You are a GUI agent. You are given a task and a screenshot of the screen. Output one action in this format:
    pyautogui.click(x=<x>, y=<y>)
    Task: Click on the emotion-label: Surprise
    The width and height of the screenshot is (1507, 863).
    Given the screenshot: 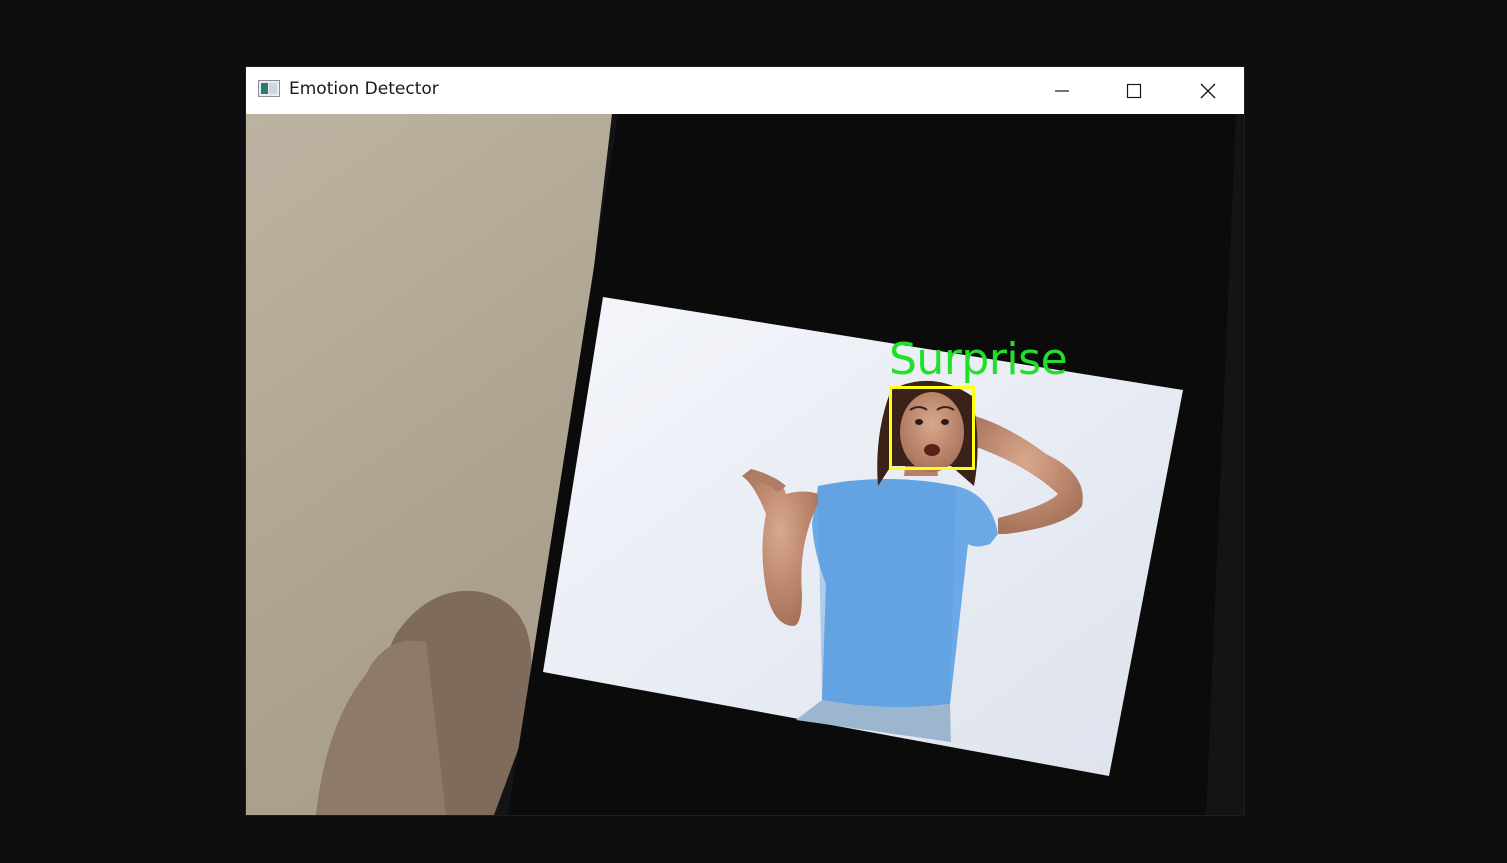 What is the action you would take?
    pyautogui.click(x=978, y=359)
    